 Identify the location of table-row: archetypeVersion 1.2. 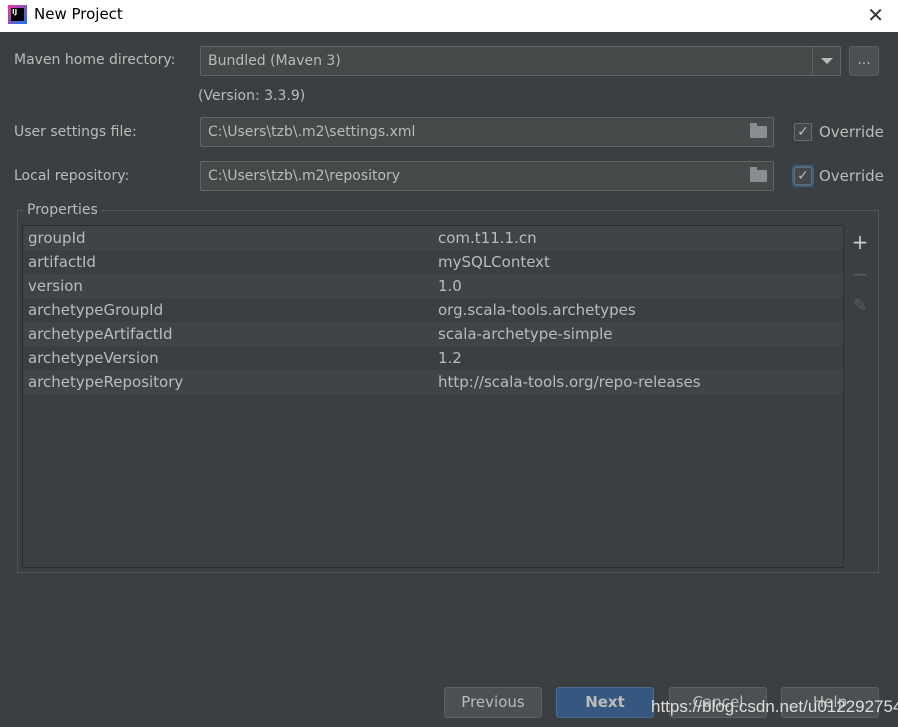
(433, 358).